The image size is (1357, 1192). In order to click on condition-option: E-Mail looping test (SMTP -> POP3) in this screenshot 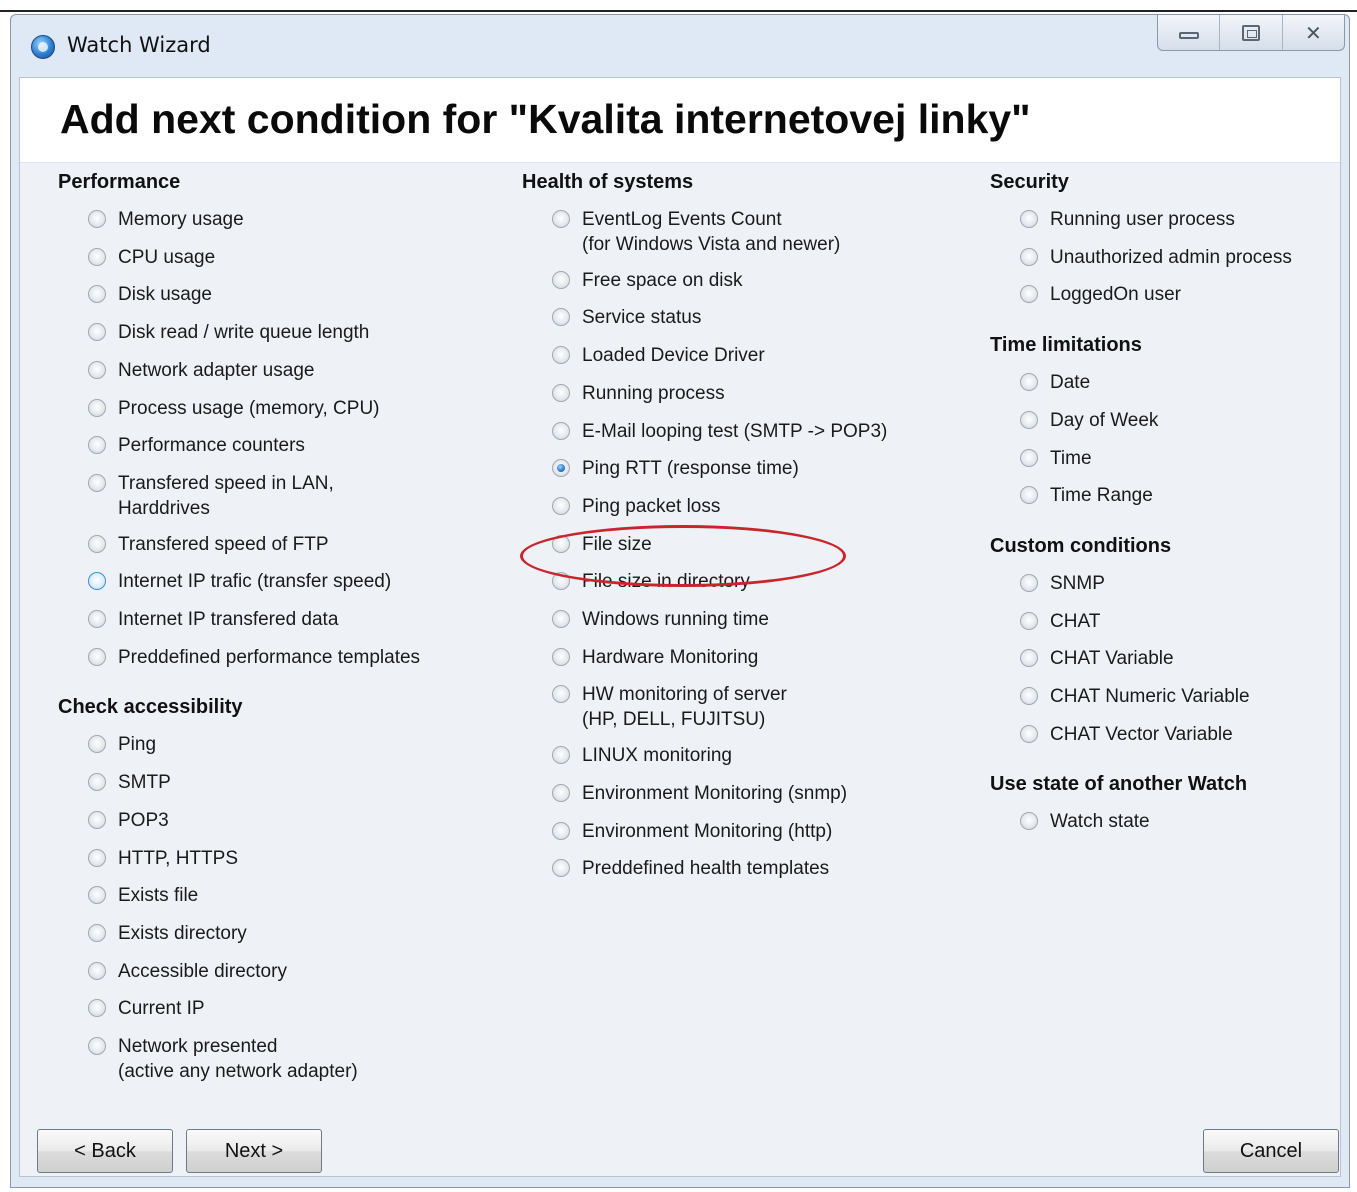, I will do `click(719, 431)`.